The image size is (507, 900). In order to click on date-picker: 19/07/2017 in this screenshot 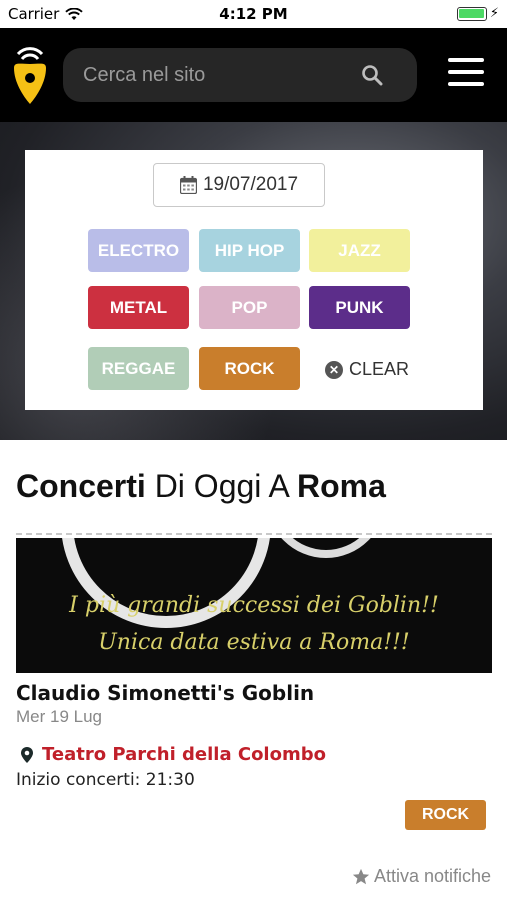, I will do `click(239, 185)`.